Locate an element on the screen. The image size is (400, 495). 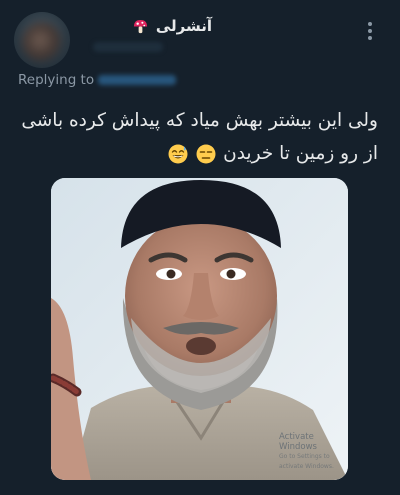
more-vertical-icon is located at coordinates (370, 31).